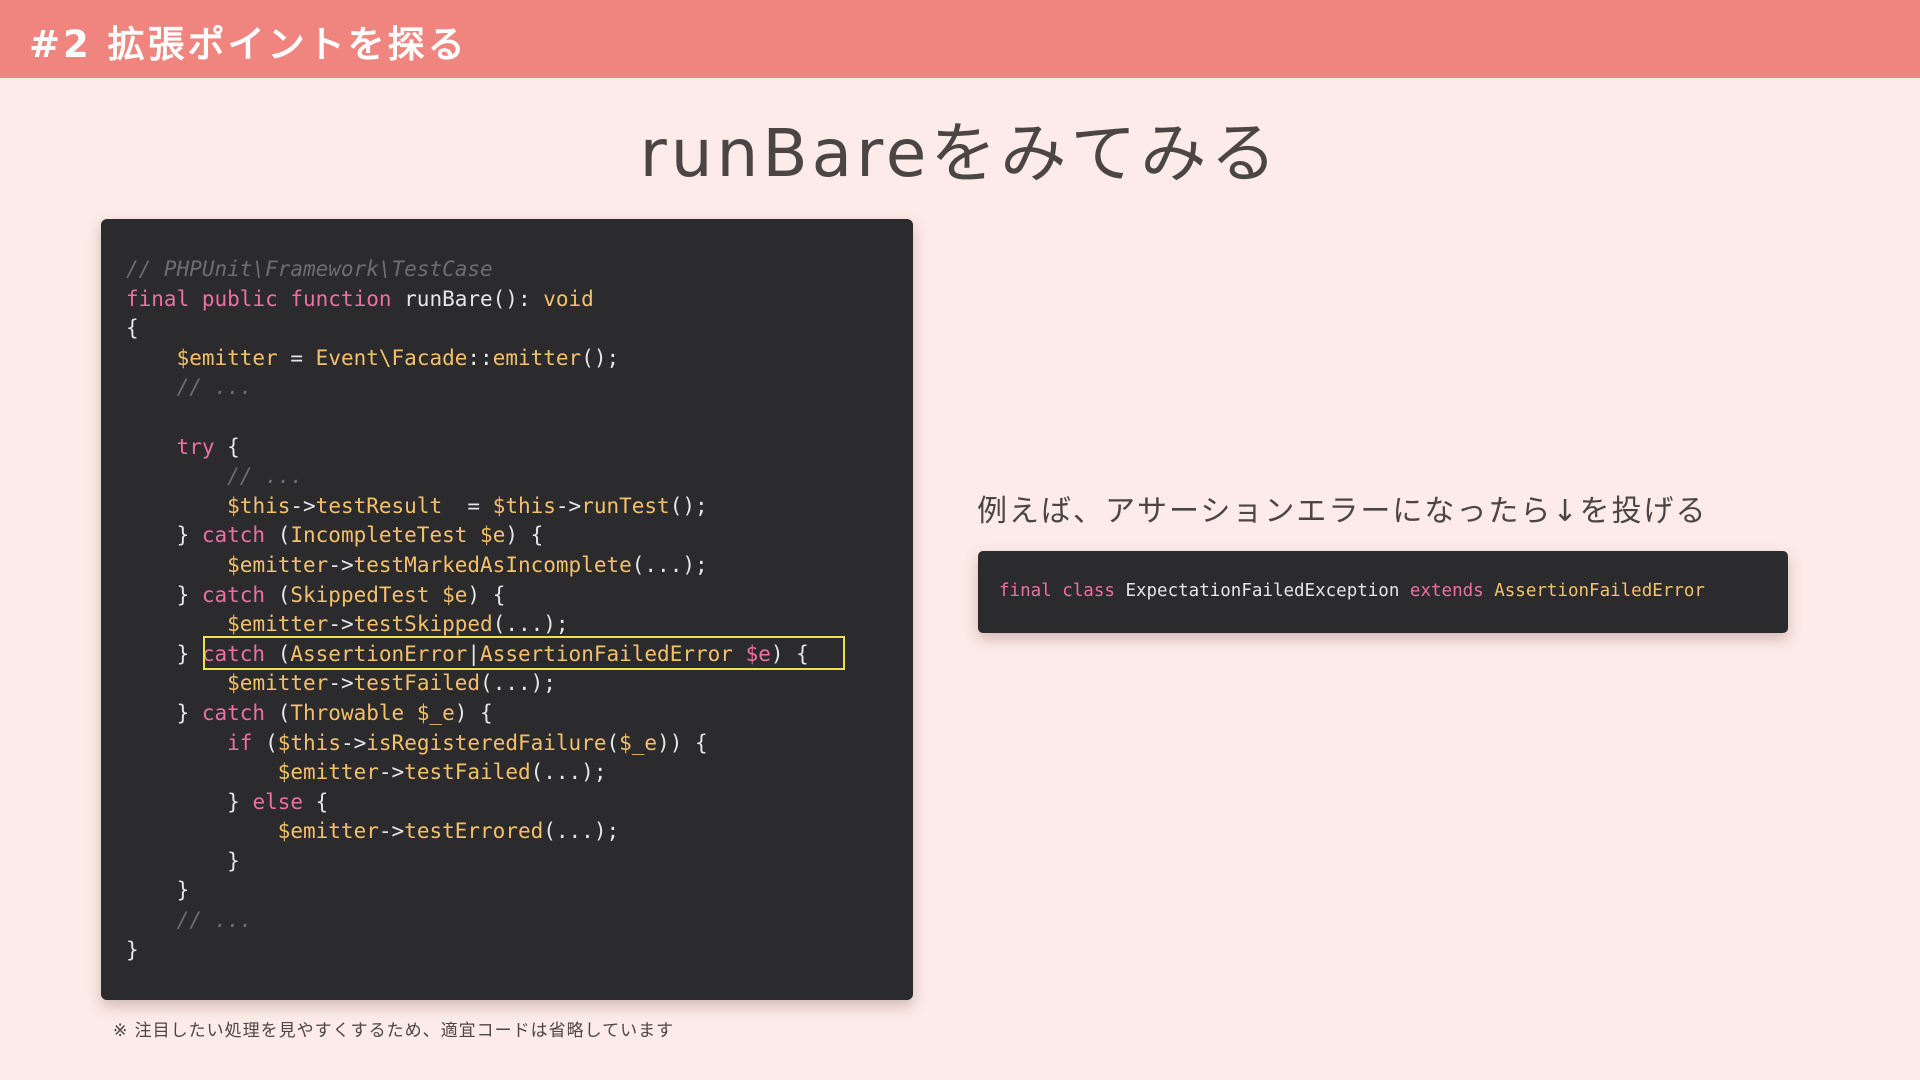 The image size is (1920, 1080). Describe the element at coordinates (492, 564) in the screenshot. I see `code-token: testMarkedAsIncomplete` at that location.